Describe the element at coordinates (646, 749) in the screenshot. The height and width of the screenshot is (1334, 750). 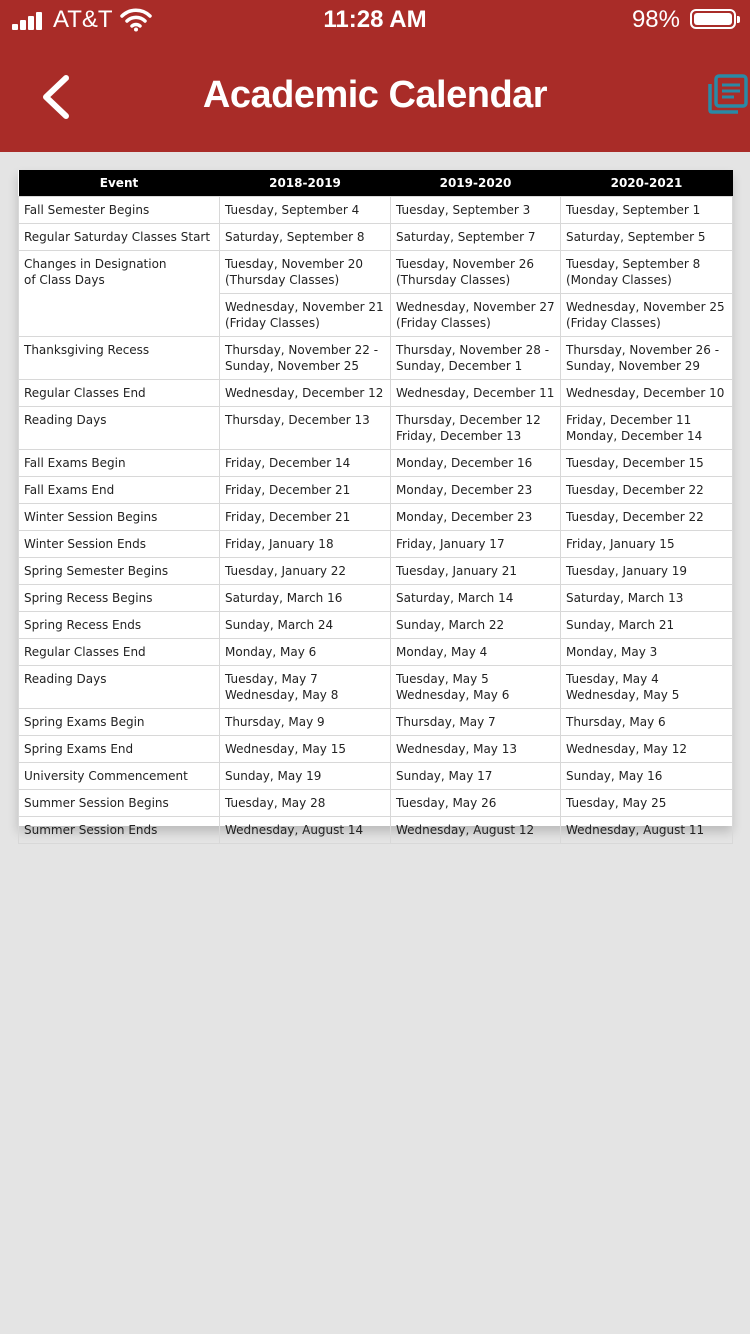
I see `date-cell: Wednesday, May 12` at that location.